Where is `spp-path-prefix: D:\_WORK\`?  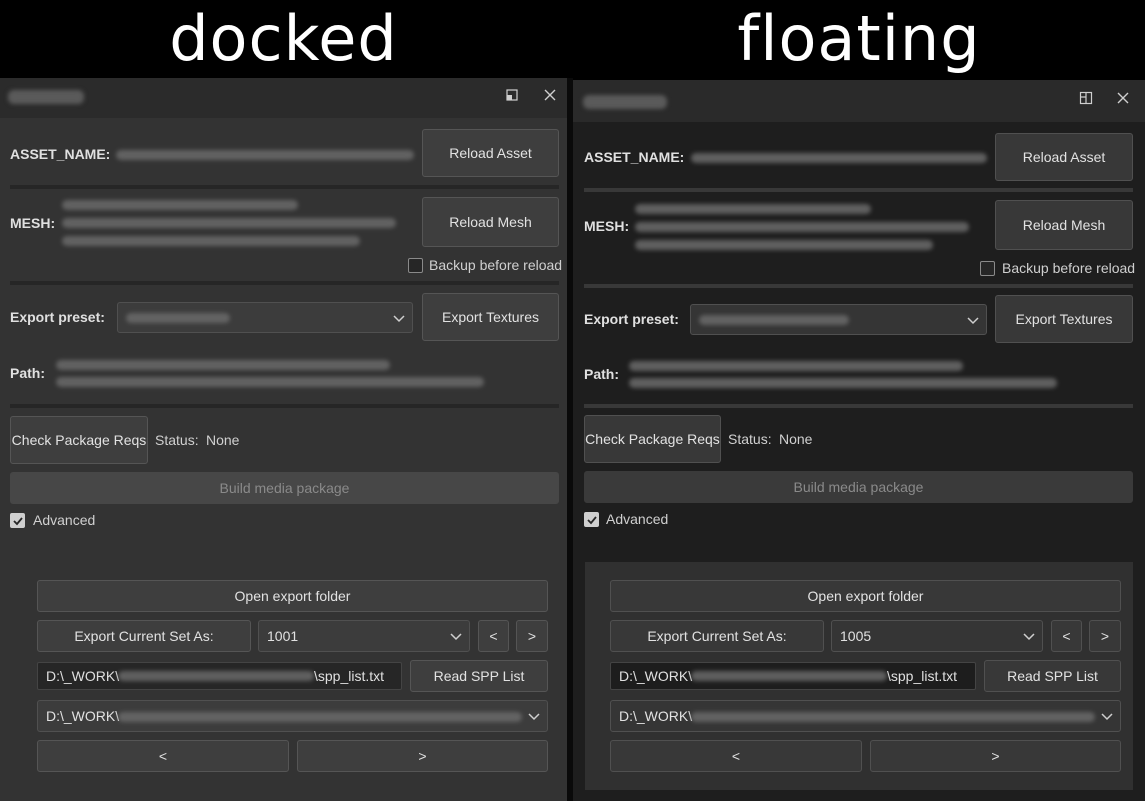
spp-path-prefix: D:\_WORK\ is located at coordinates (656, 676).